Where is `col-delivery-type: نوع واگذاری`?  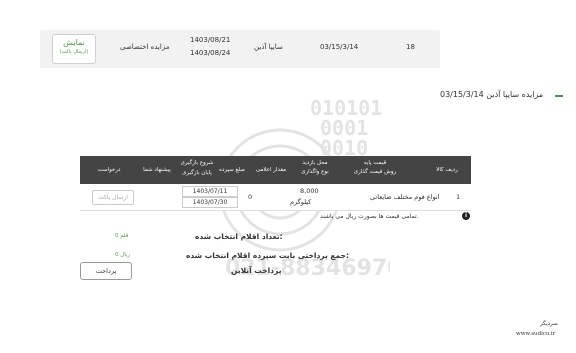
col-delivery-type: نوع واگذاری is located at coordinates (315, 172).